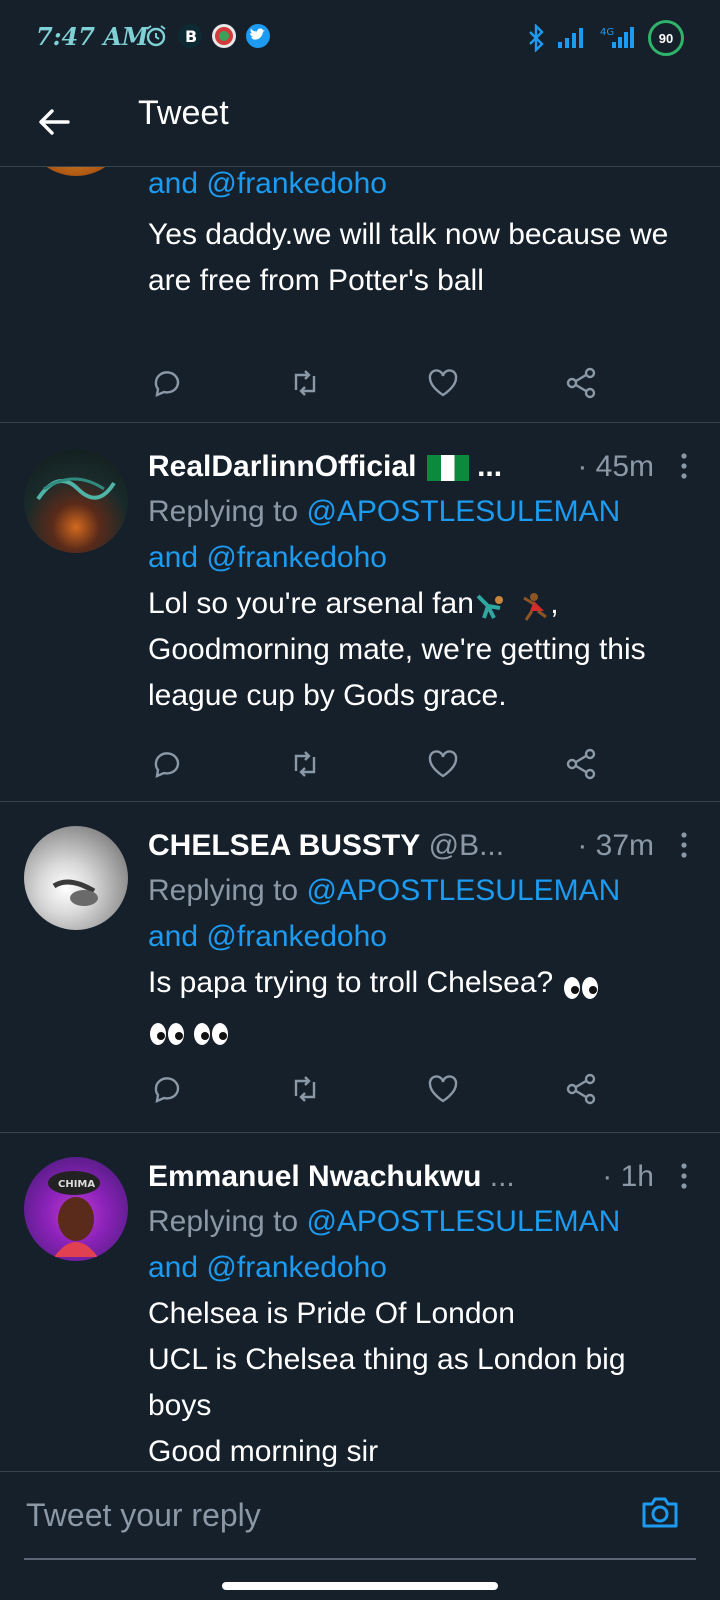 This screenshot has height=1600, width=720. What do you see at coordinates (419, 1006) in the screenshot?
I see `tweet-text: Is papa trying to troll Chelsea?` at bounding box center [419, 1006].